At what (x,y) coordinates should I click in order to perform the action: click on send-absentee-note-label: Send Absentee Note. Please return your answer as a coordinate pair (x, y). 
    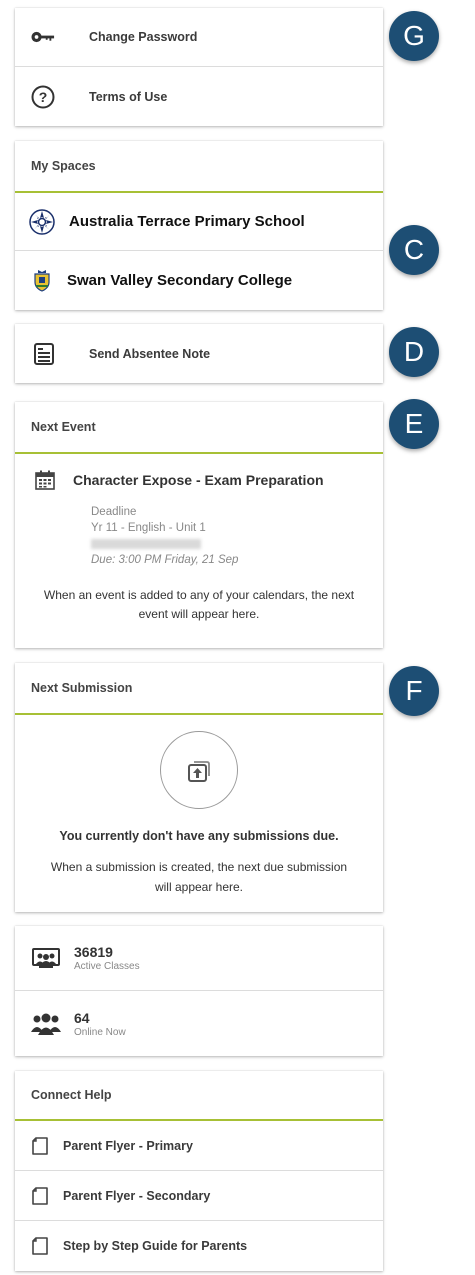
    Looking at the image, I should click on (150, 353).